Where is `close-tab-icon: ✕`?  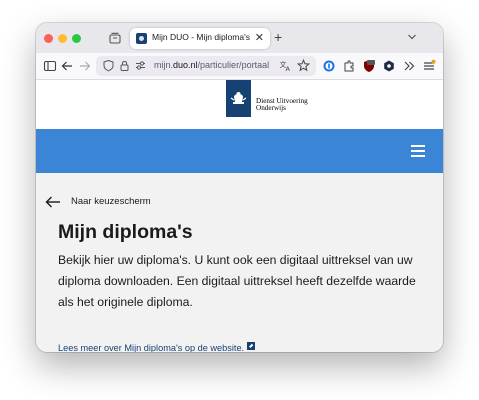
close-tab-icon: ✕ is located at coordinates (259, 38).